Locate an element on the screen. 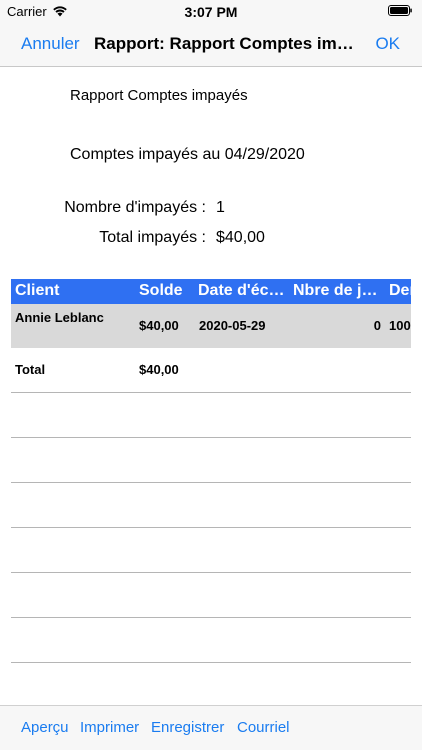  page-title: Rapport: Rapport Comptes impayés is located at coordinates (229, 43).